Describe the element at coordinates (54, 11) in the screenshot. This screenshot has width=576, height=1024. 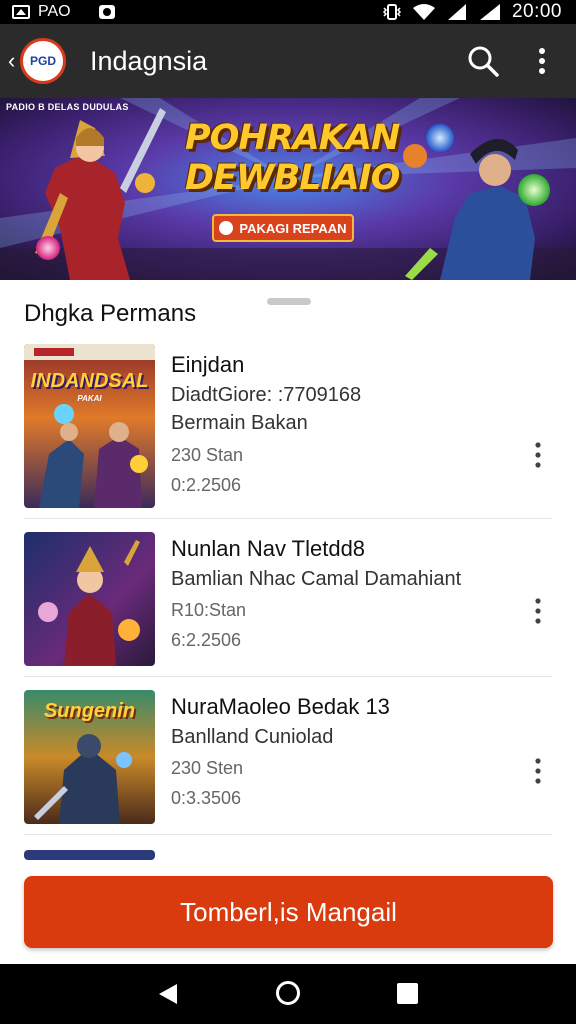
I see `status-left-text: PAO` at that location.